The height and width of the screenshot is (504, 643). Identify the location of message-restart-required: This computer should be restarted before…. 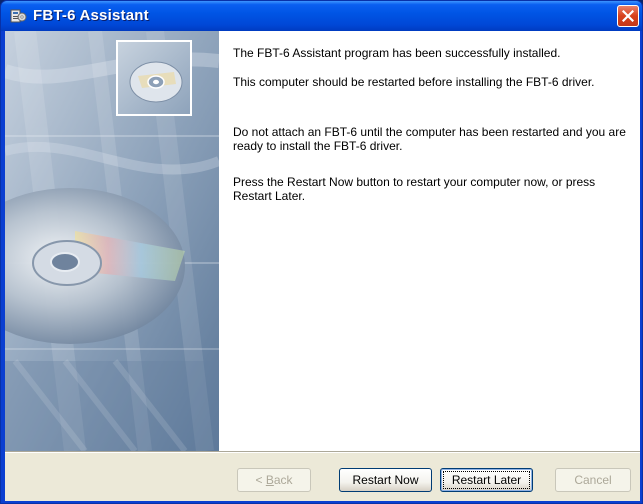
(414, 82).